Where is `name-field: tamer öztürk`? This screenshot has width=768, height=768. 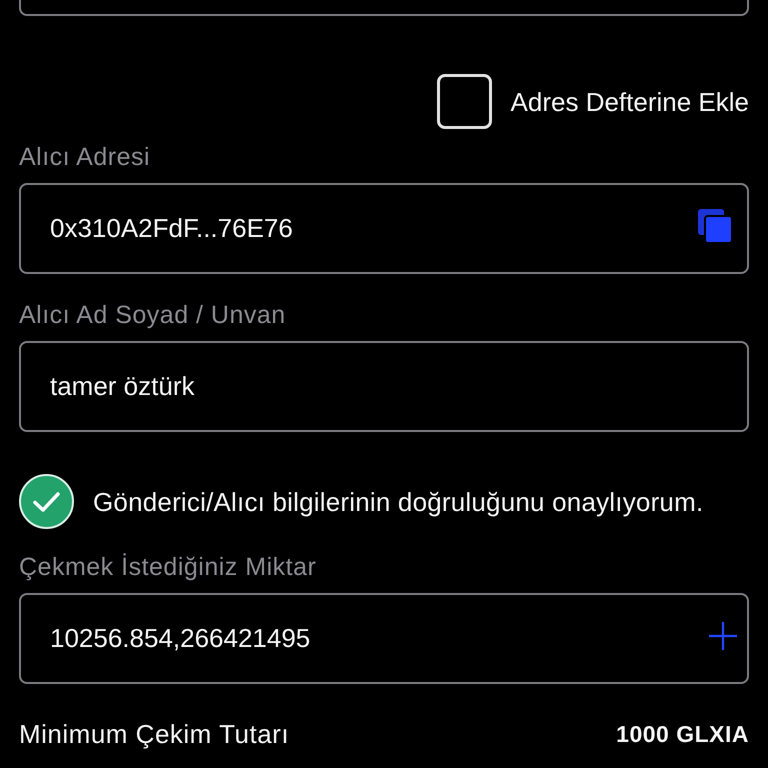
name-field: tamer öztürk is located at coordinates (384, 386).